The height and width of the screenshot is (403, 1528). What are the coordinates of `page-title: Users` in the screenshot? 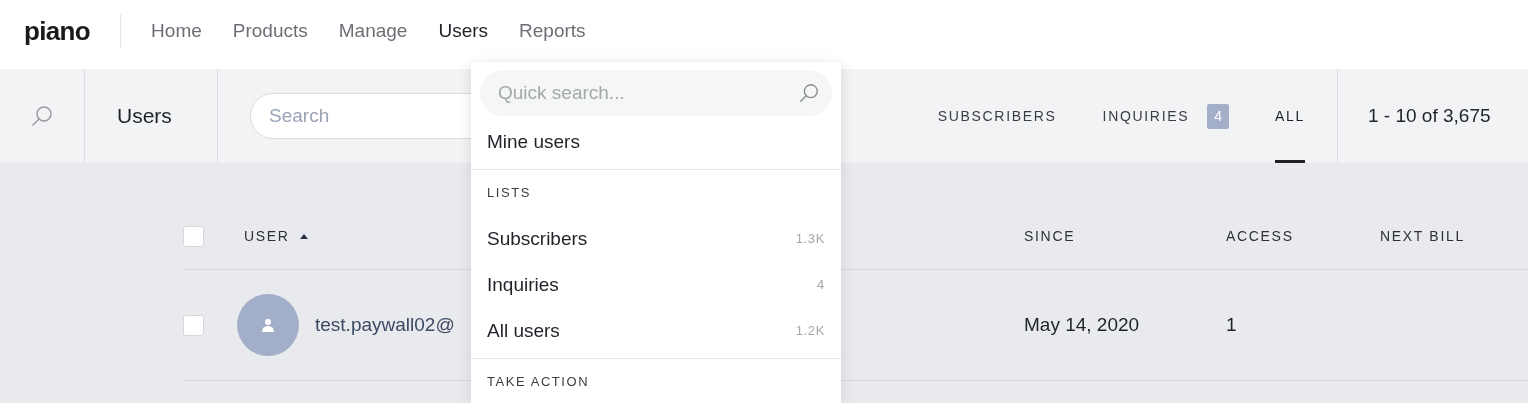 It's located at (144, 116).